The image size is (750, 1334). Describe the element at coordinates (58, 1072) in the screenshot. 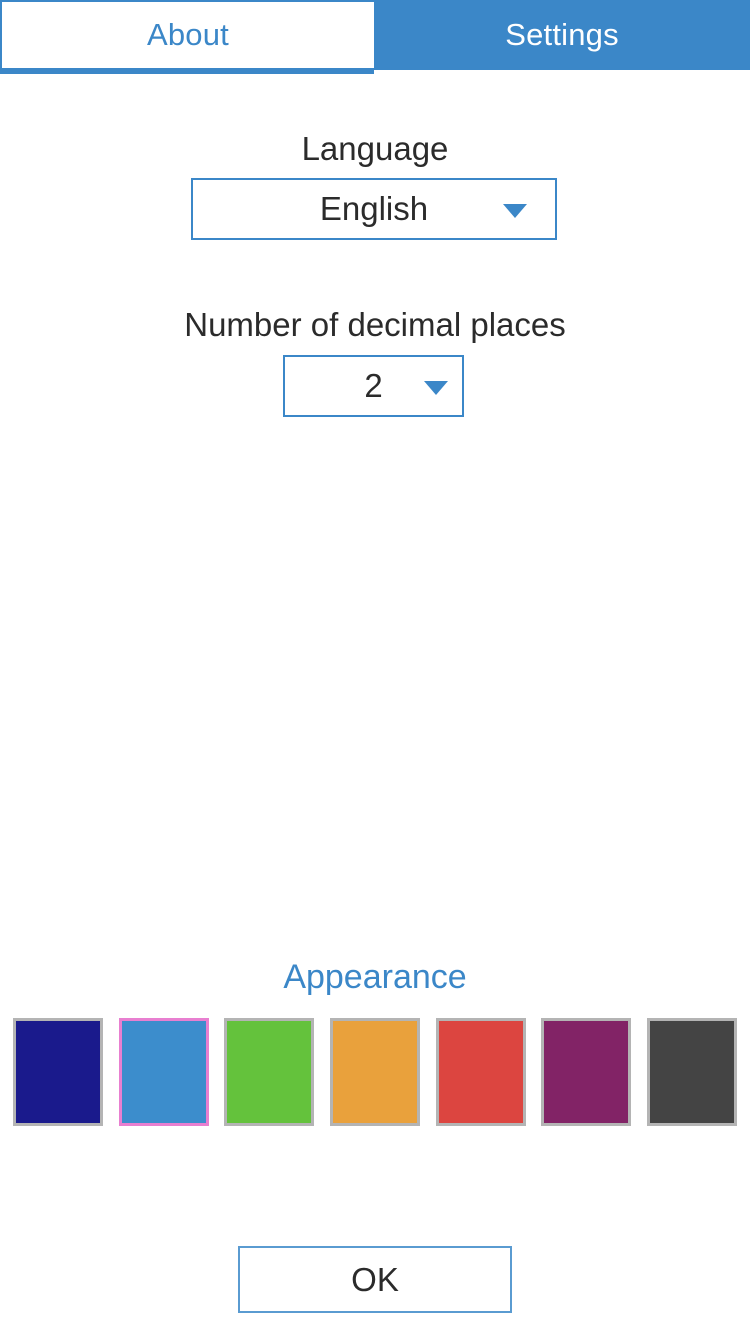

I see `swatch-navy` at that location.